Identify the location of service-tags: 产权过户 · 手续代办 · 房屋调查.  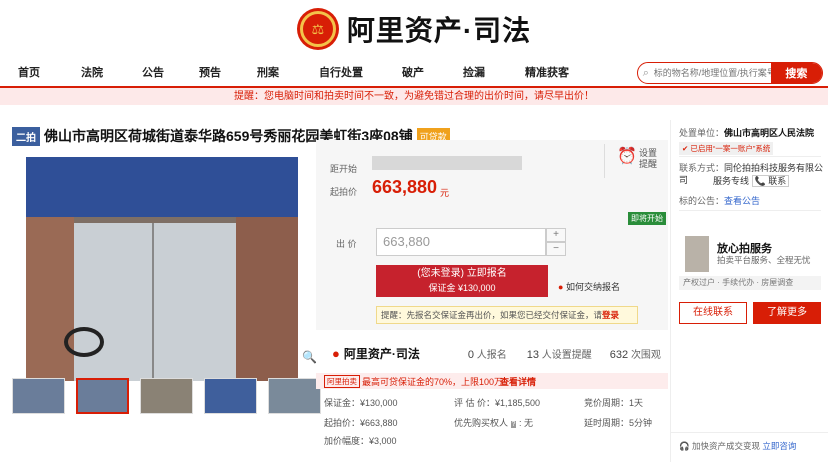
(750, 283).